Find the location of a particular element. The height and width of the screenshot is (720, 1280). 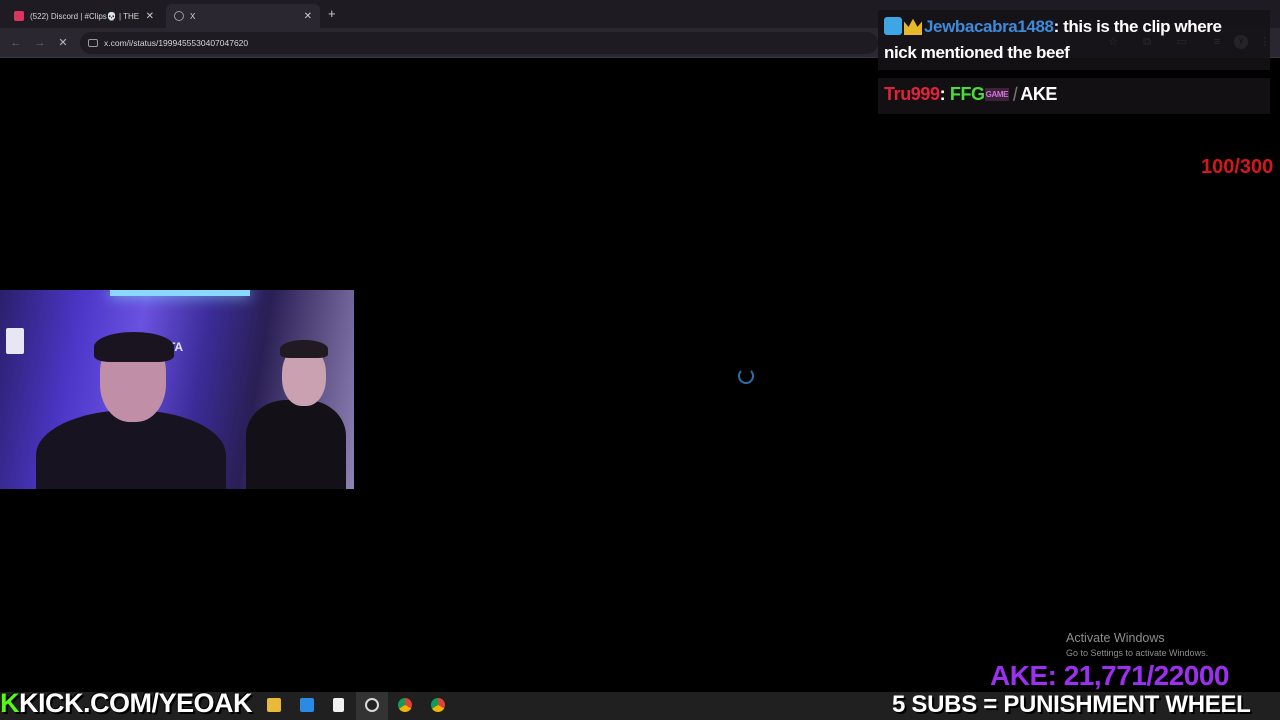

kick-logo-icon: K is located at coordinates (10, 703).